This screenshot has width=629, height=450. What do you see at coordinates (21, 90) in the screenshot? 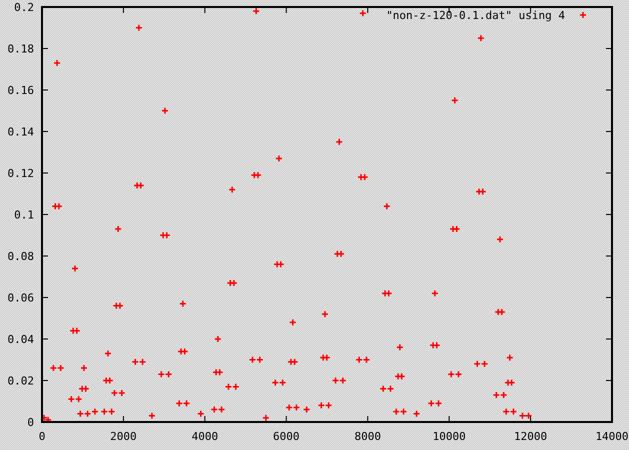
I see `y-tick-label: 0.16` at bounding box center [21, 90].